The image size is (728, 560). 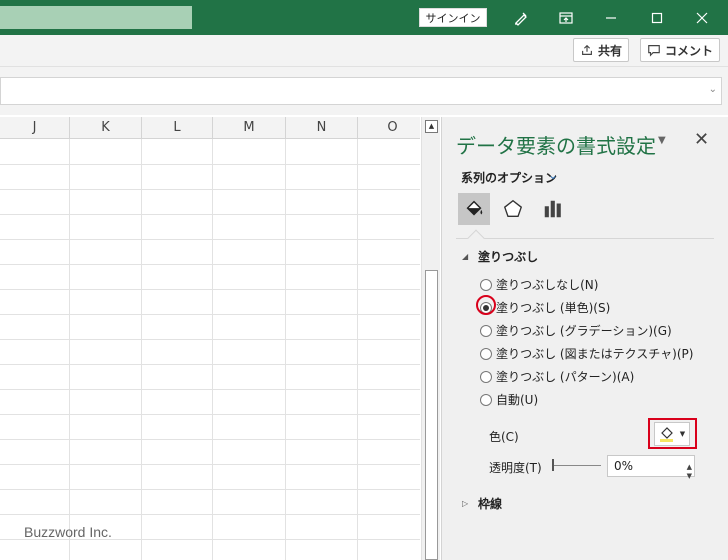 What do you see at coordinates (713, 89) in the screenshot?
I see `expand-formula-icon: ⌄` at bounding box center [713, 89].